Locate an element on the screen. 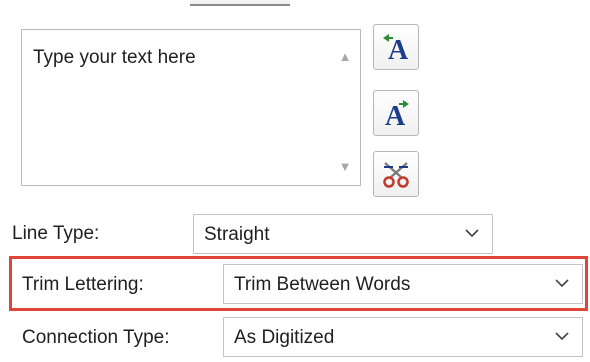 The width and height of the screenshot is (590, 362). text-direction-left-icon: A is located at coordinates (396, 49).